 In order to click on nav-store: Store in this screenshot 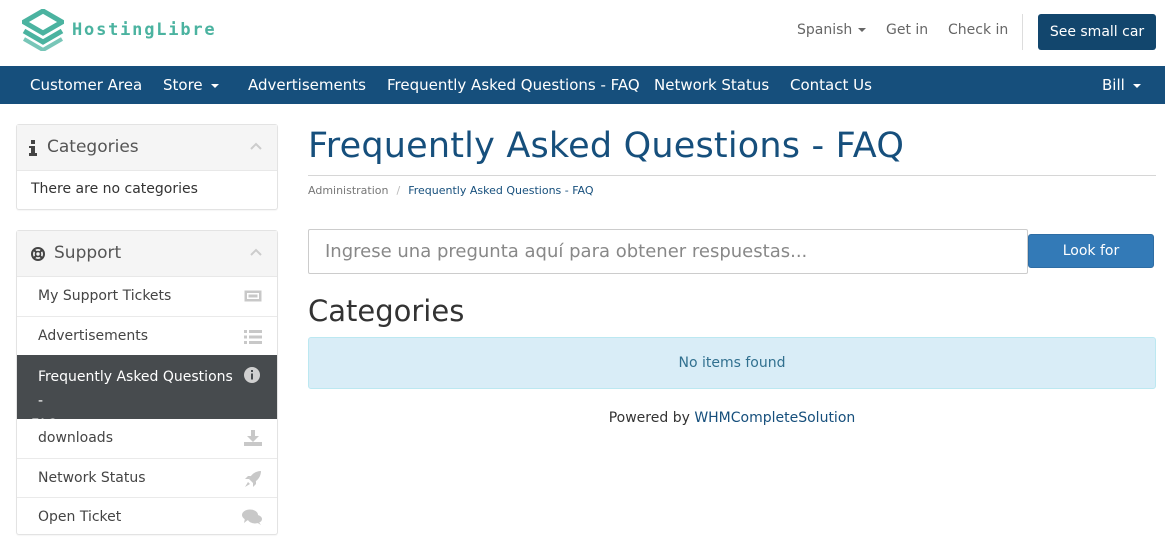, I will do `click(191, 85)`.